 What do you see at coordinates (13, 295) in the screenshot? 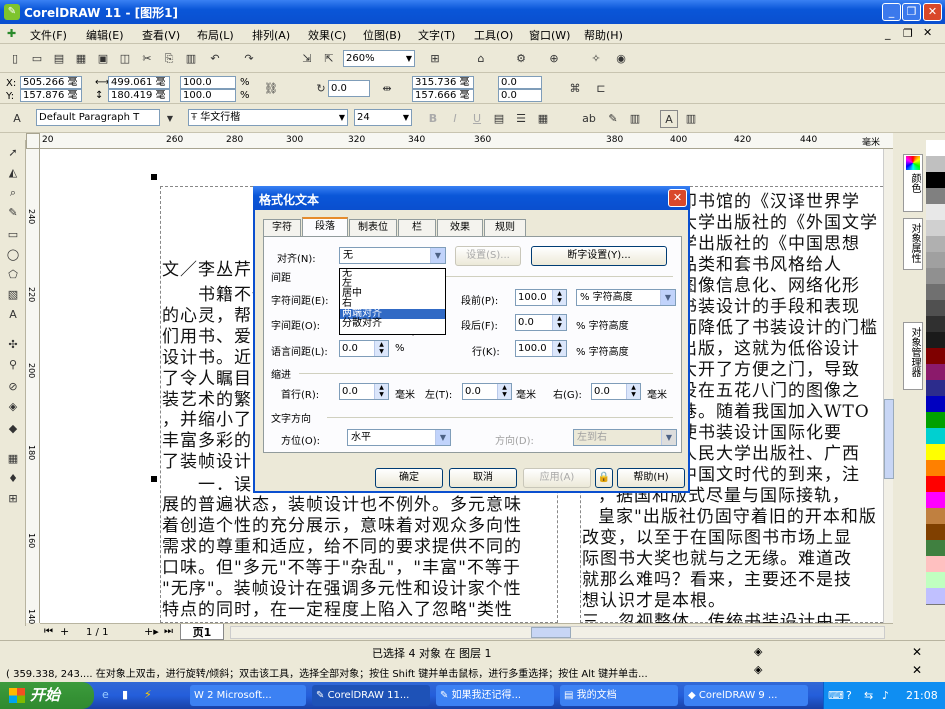
I see `basic-shapes-icon: ▧` at bounding box center [13, 295].